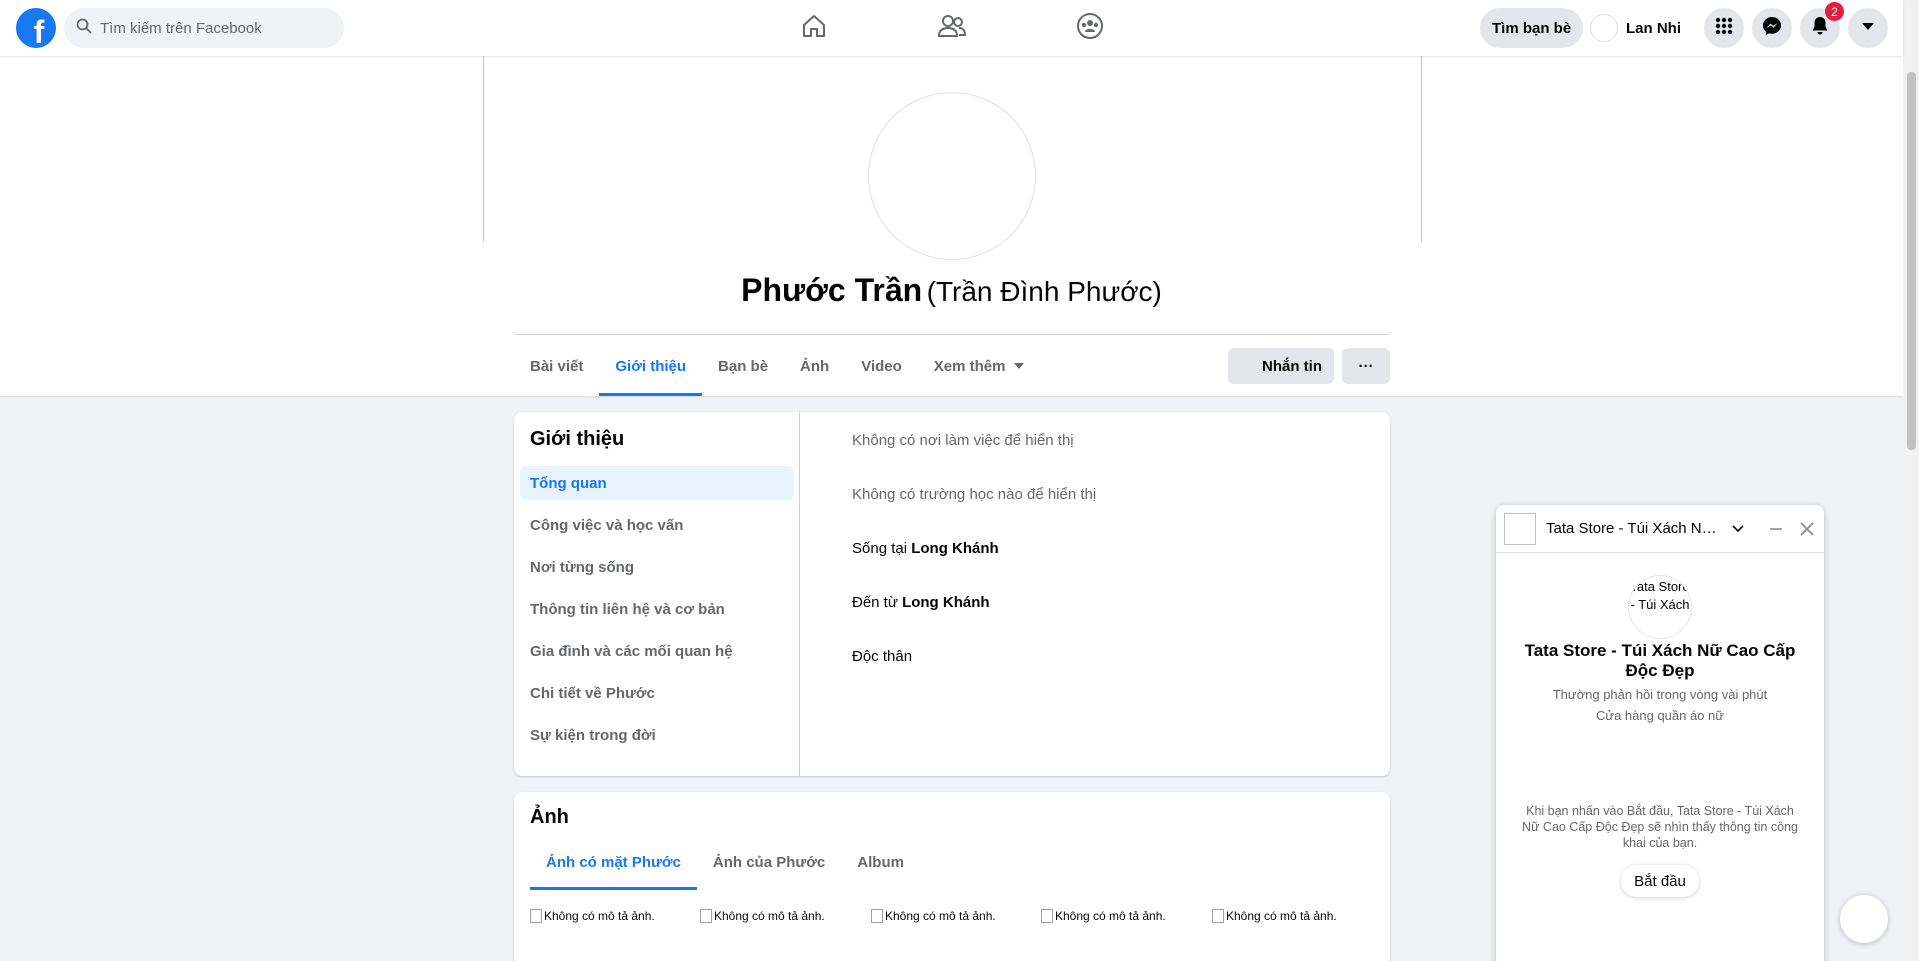 This screenshot has width=1919, height=961. I want to click on notification-badge: 2, so click(1834, 11).